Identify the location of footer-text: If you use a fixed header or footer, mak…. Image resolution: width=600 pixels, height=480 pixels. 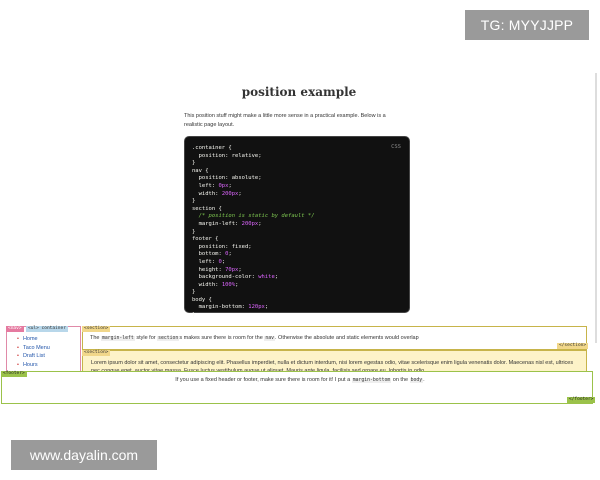
(300, 380).